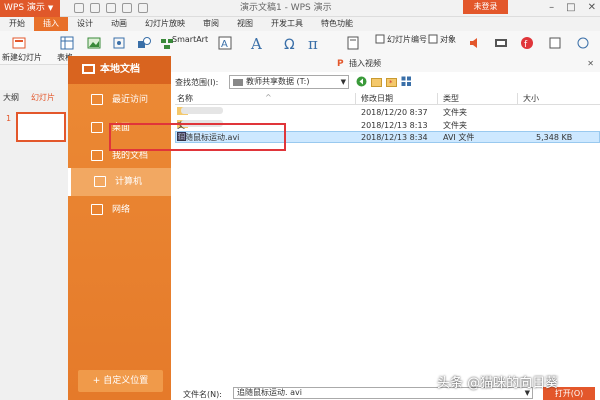 The image size is (600, 400). Describe the element at coordinates (130, 156) in the screenshot. I see `nav-label: 我的文档` at that location.